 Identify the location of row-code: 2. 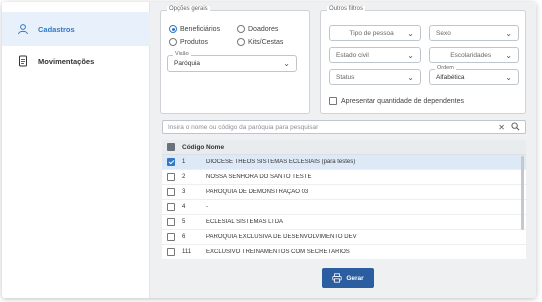
(184, 177).